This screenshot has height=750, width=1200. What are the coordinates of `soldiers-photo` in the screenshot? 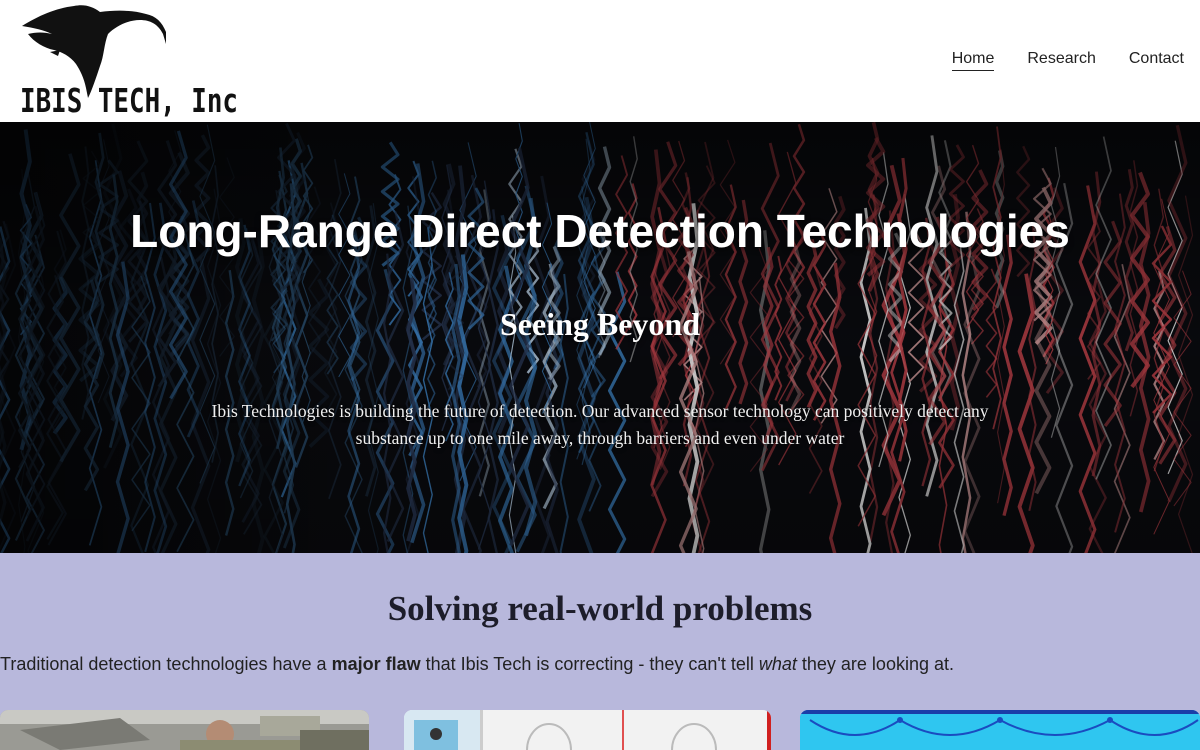 It's located at (184, 730).